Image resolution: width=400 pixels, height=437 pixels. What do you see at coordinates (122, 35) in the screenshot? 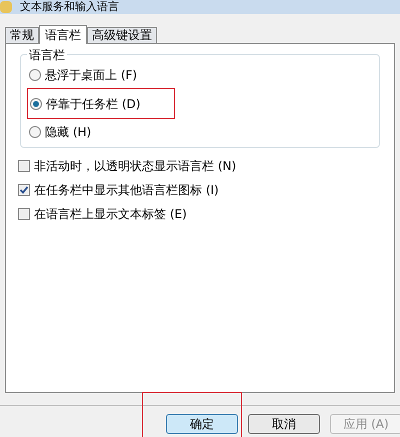
I see `tab: 高级键设置` at bounding box center [122, 35].